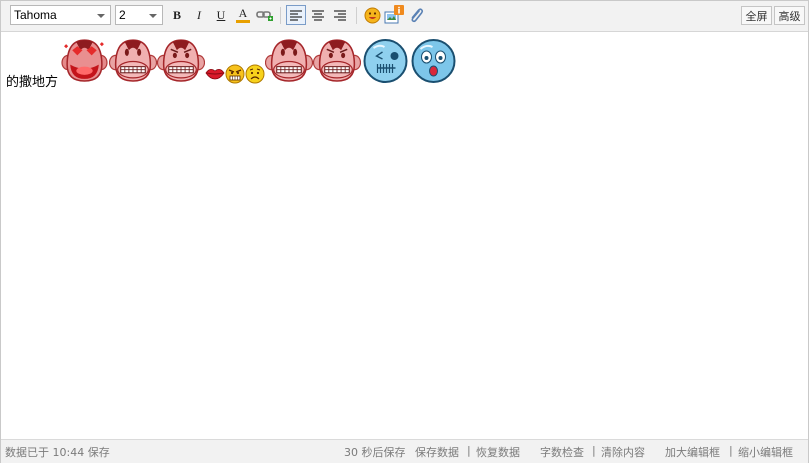 This screenshot has height=463, width=809. I want to click on autosave-time: 10:44, so click(68, 452).